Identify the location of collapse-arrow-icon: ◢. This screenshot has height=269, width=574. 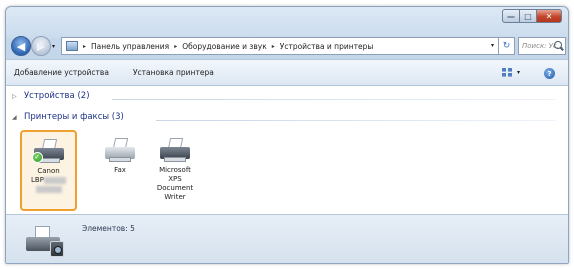
(16, 117).